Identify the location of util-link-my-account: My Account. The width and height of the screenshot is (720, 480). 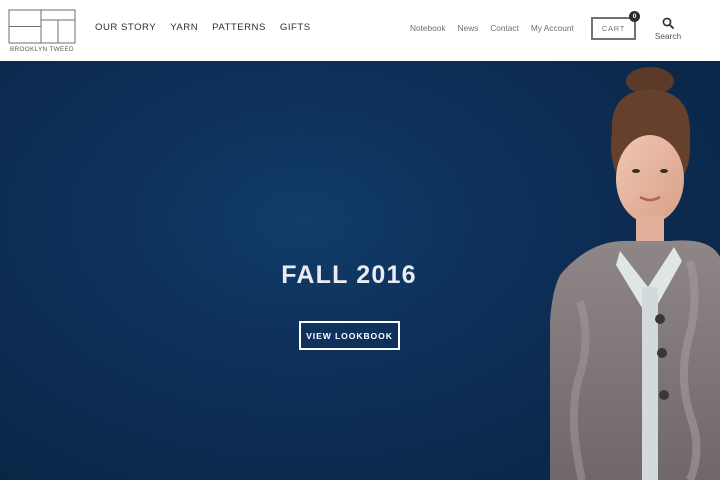
(552, 28).